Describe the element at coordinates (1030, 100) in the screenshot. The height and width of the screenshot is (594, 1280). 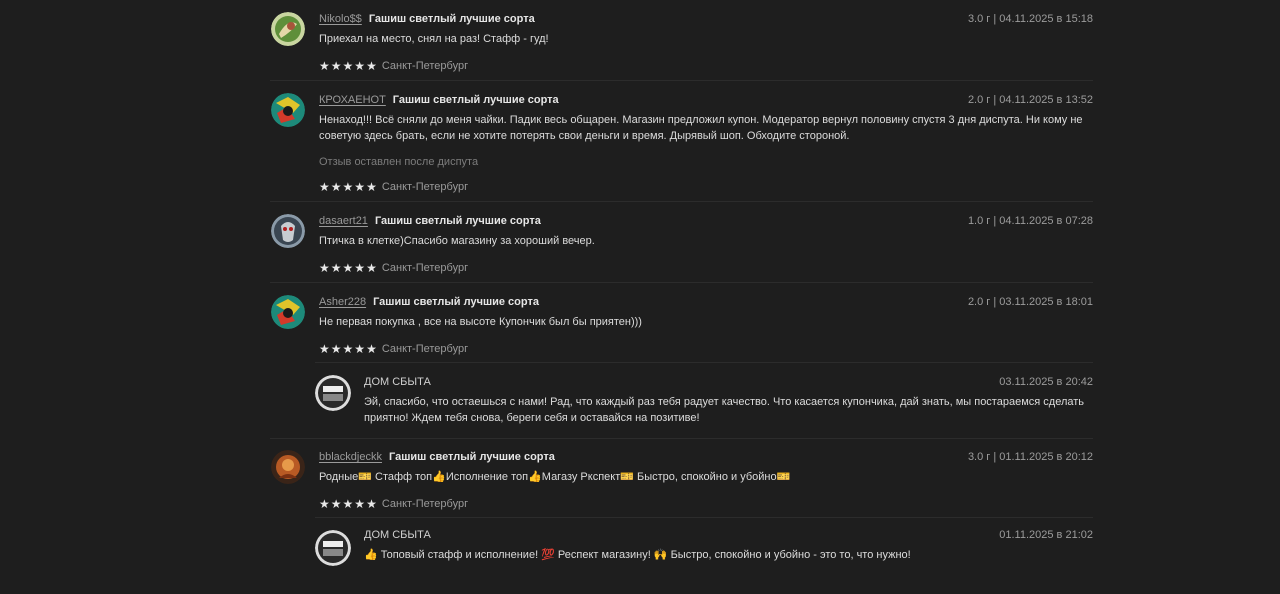
I see `review-meta: 2.0 г | 04.11.2025 в 13:52` at that location.